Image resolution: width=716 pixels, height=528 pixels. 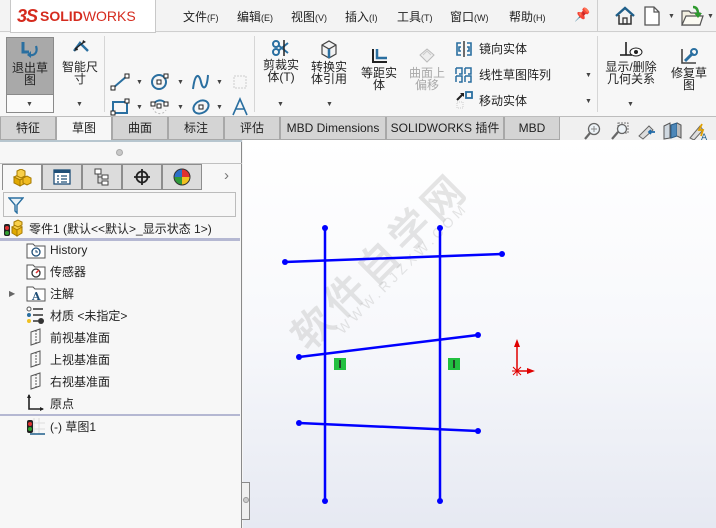 What do you see at coordinates (30, 103) in the screenshot?
I see `exit-sketch-dropdown: ▼` at bounding box center [30, 103].